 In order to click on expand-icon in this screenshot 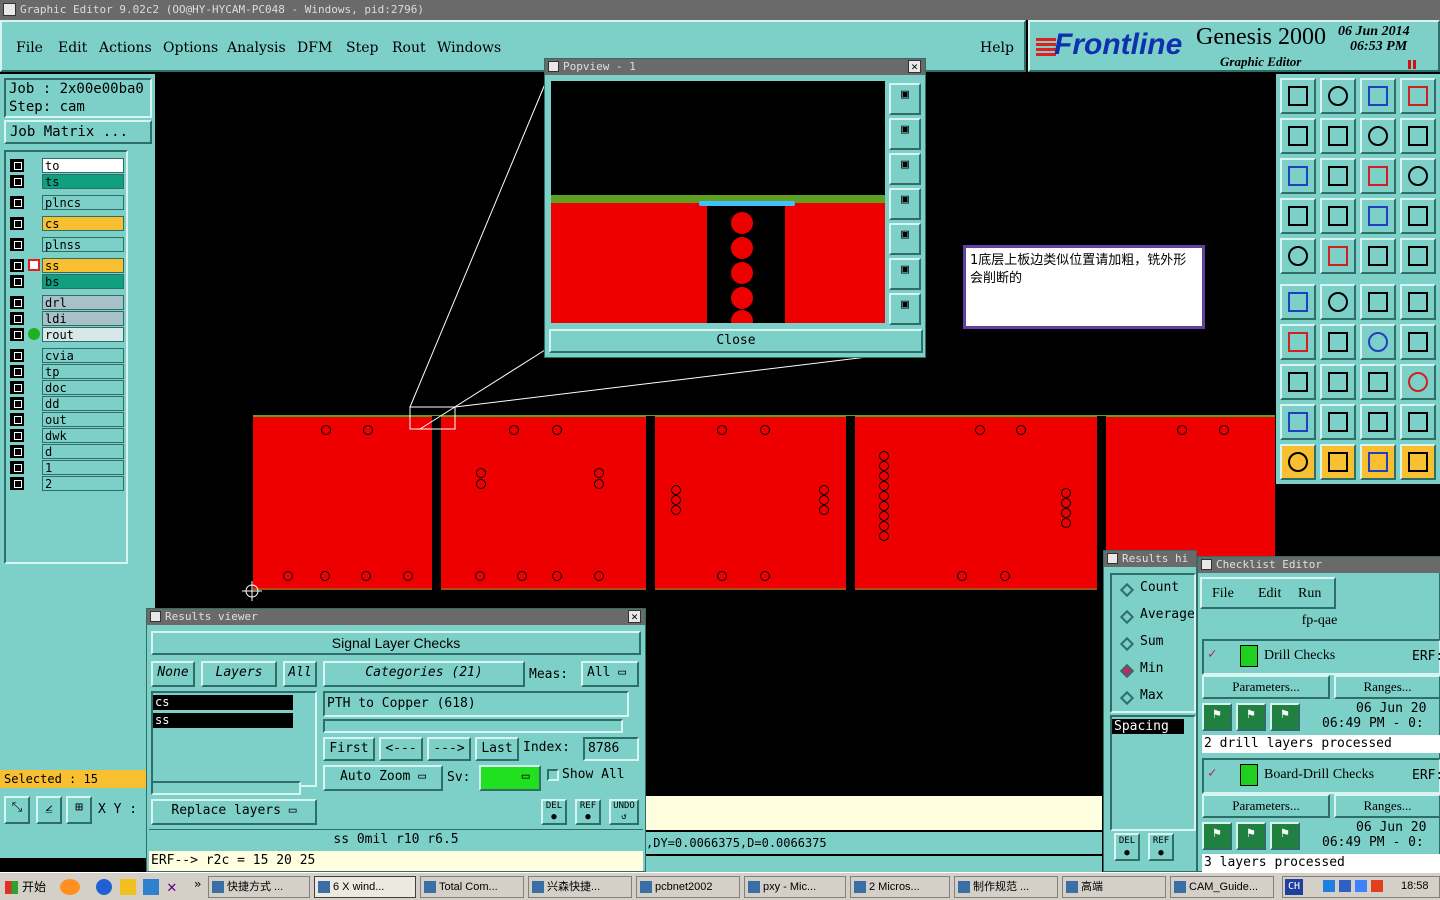, I will do `click(1378, 382)`.